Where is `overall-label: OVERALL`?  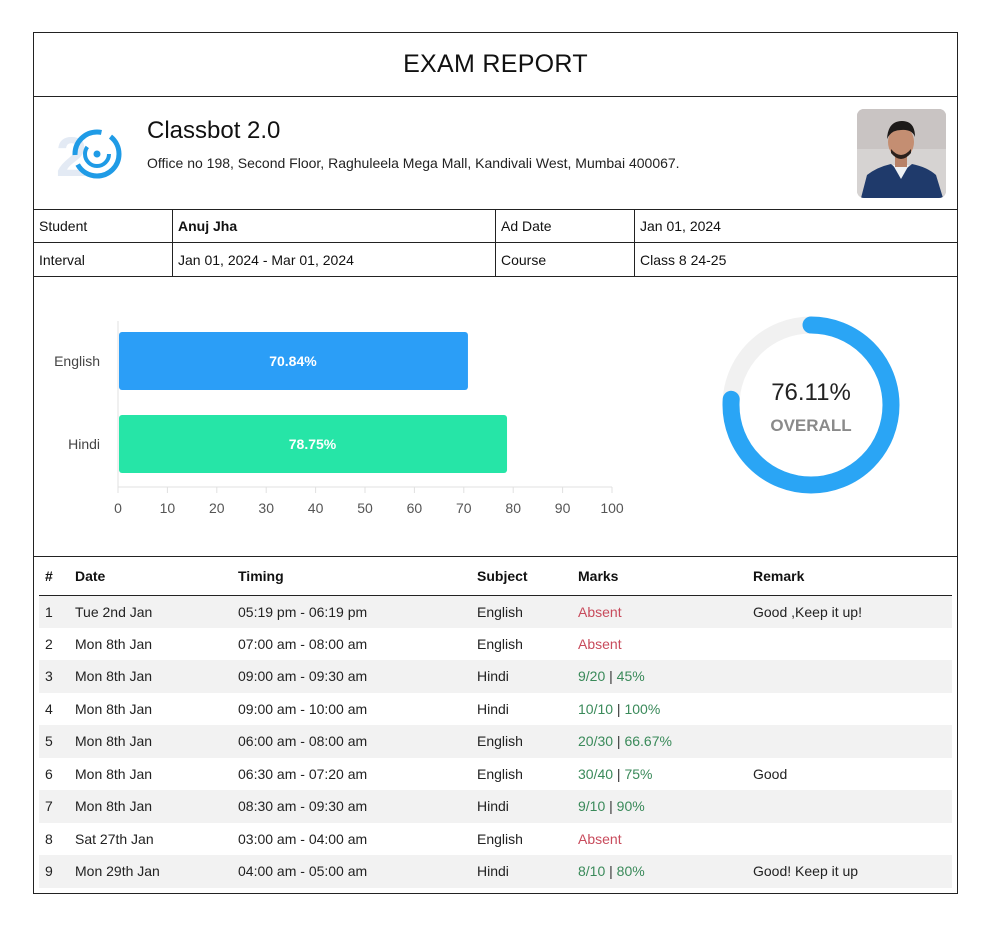
overall-label: OVERALL is located at coordinates (810, 425).